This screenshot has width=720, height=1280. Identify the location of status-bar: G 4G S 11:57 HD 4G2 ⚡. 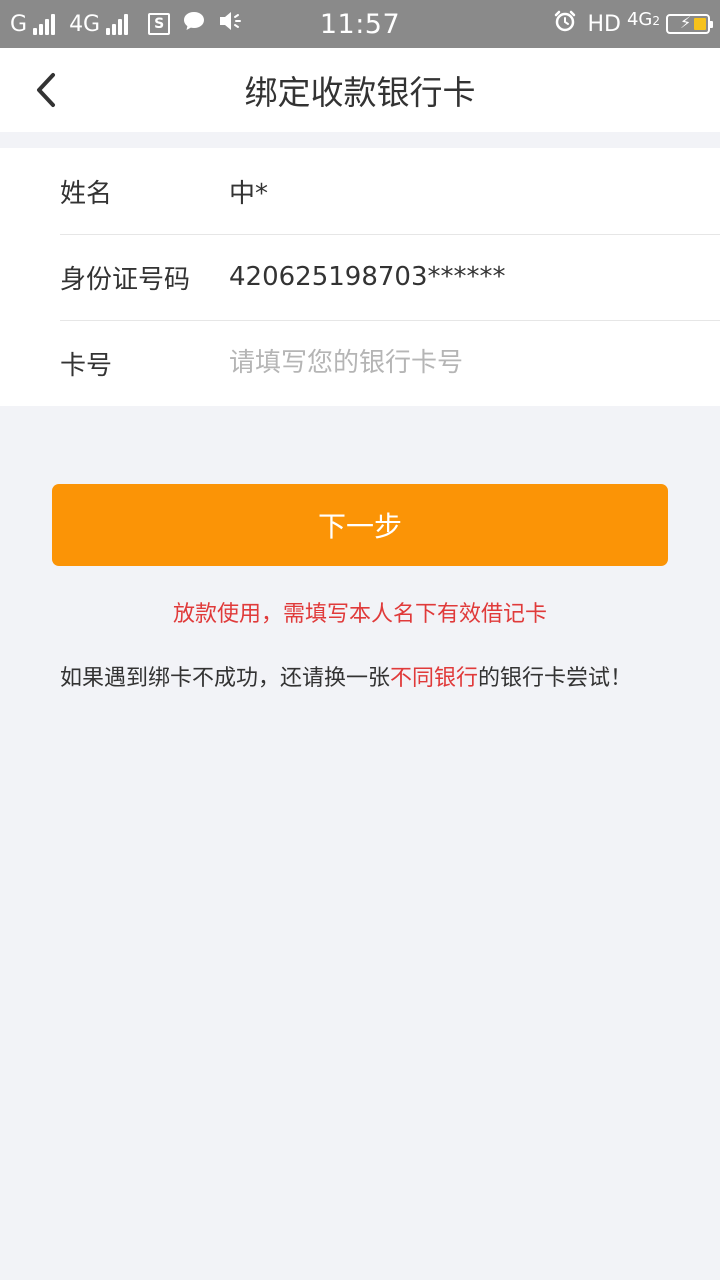
(360, 24).